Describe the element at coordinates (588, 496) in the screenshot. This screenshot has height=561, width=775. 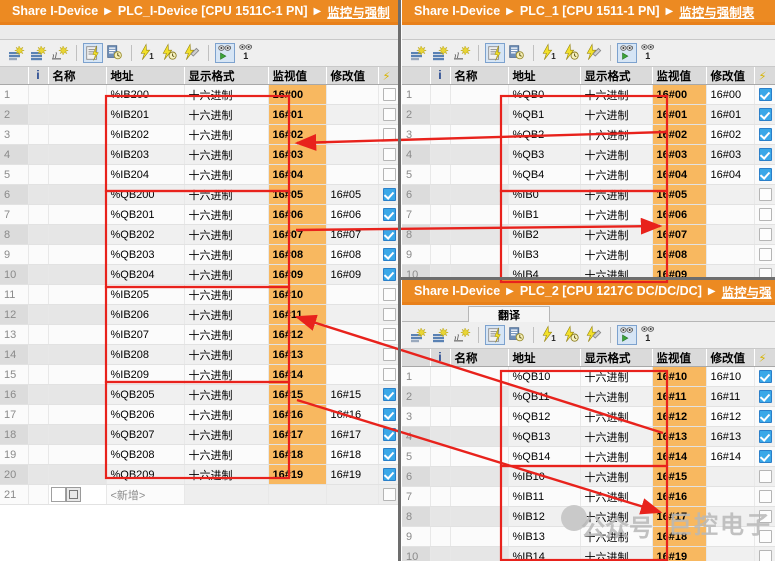
I see `table-row: 7 %IB11 十六进制 16#16` at that location.